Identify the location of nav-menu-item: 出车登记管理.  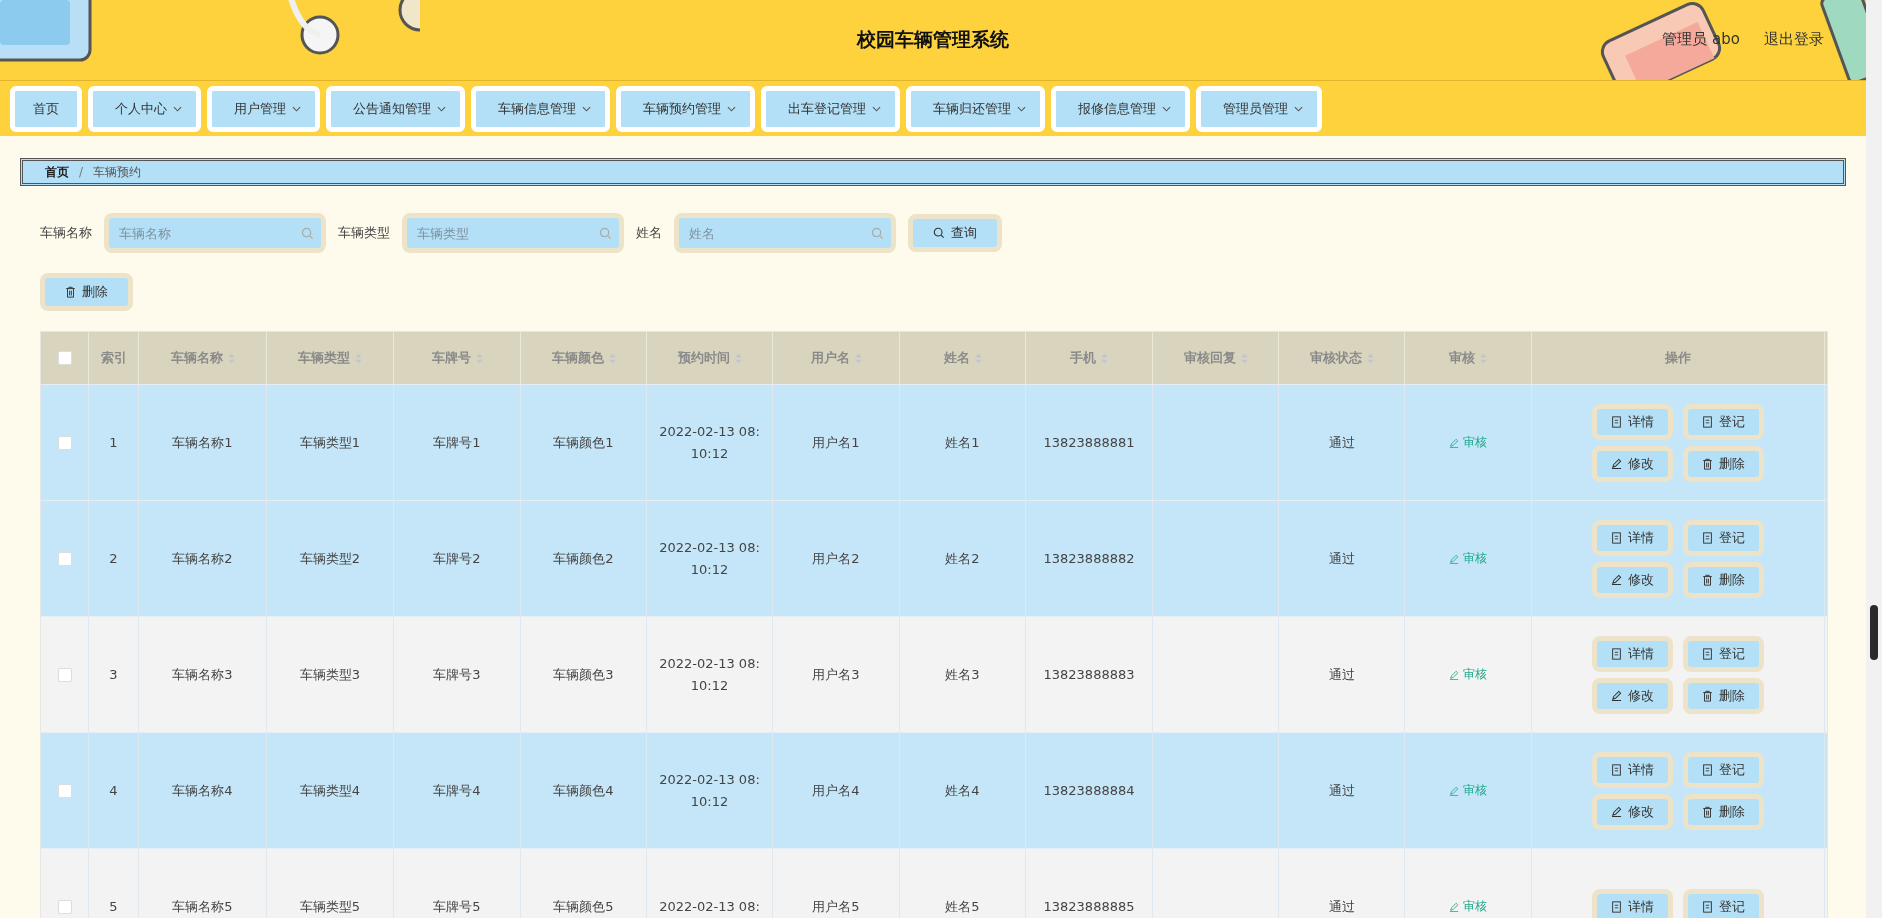
(830, 109).